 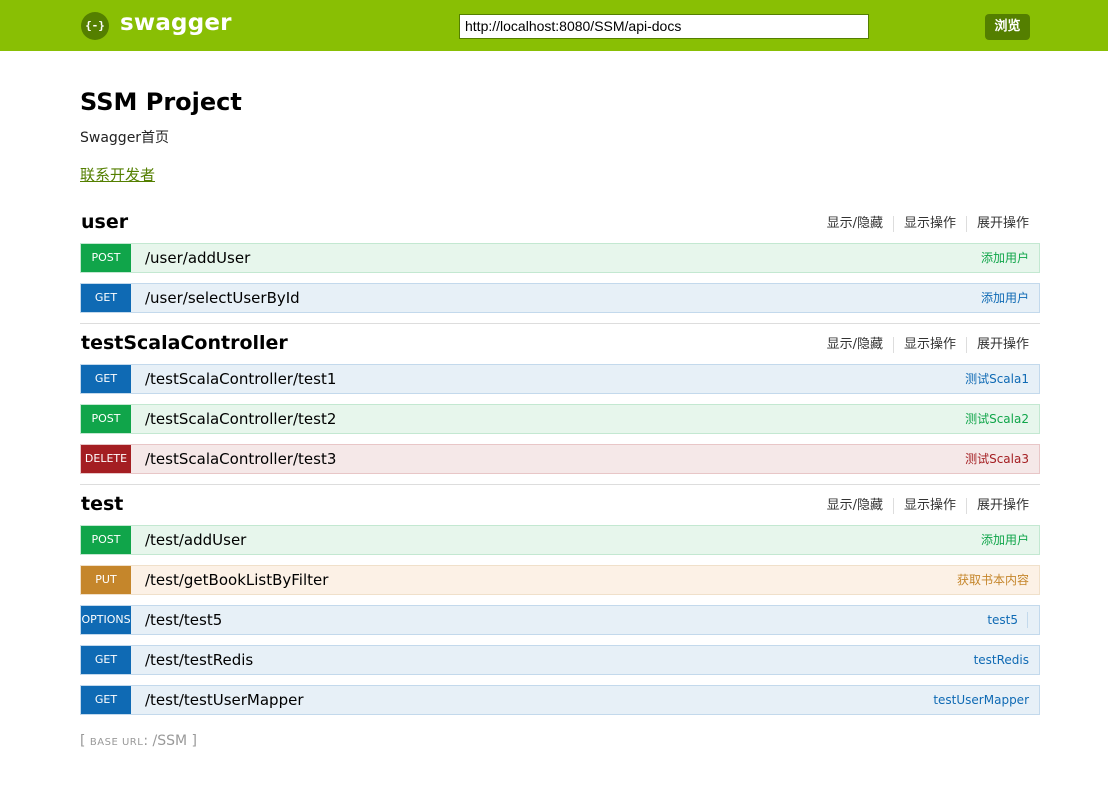 I want to click on summary-divider, so click(x=1027, y=620).